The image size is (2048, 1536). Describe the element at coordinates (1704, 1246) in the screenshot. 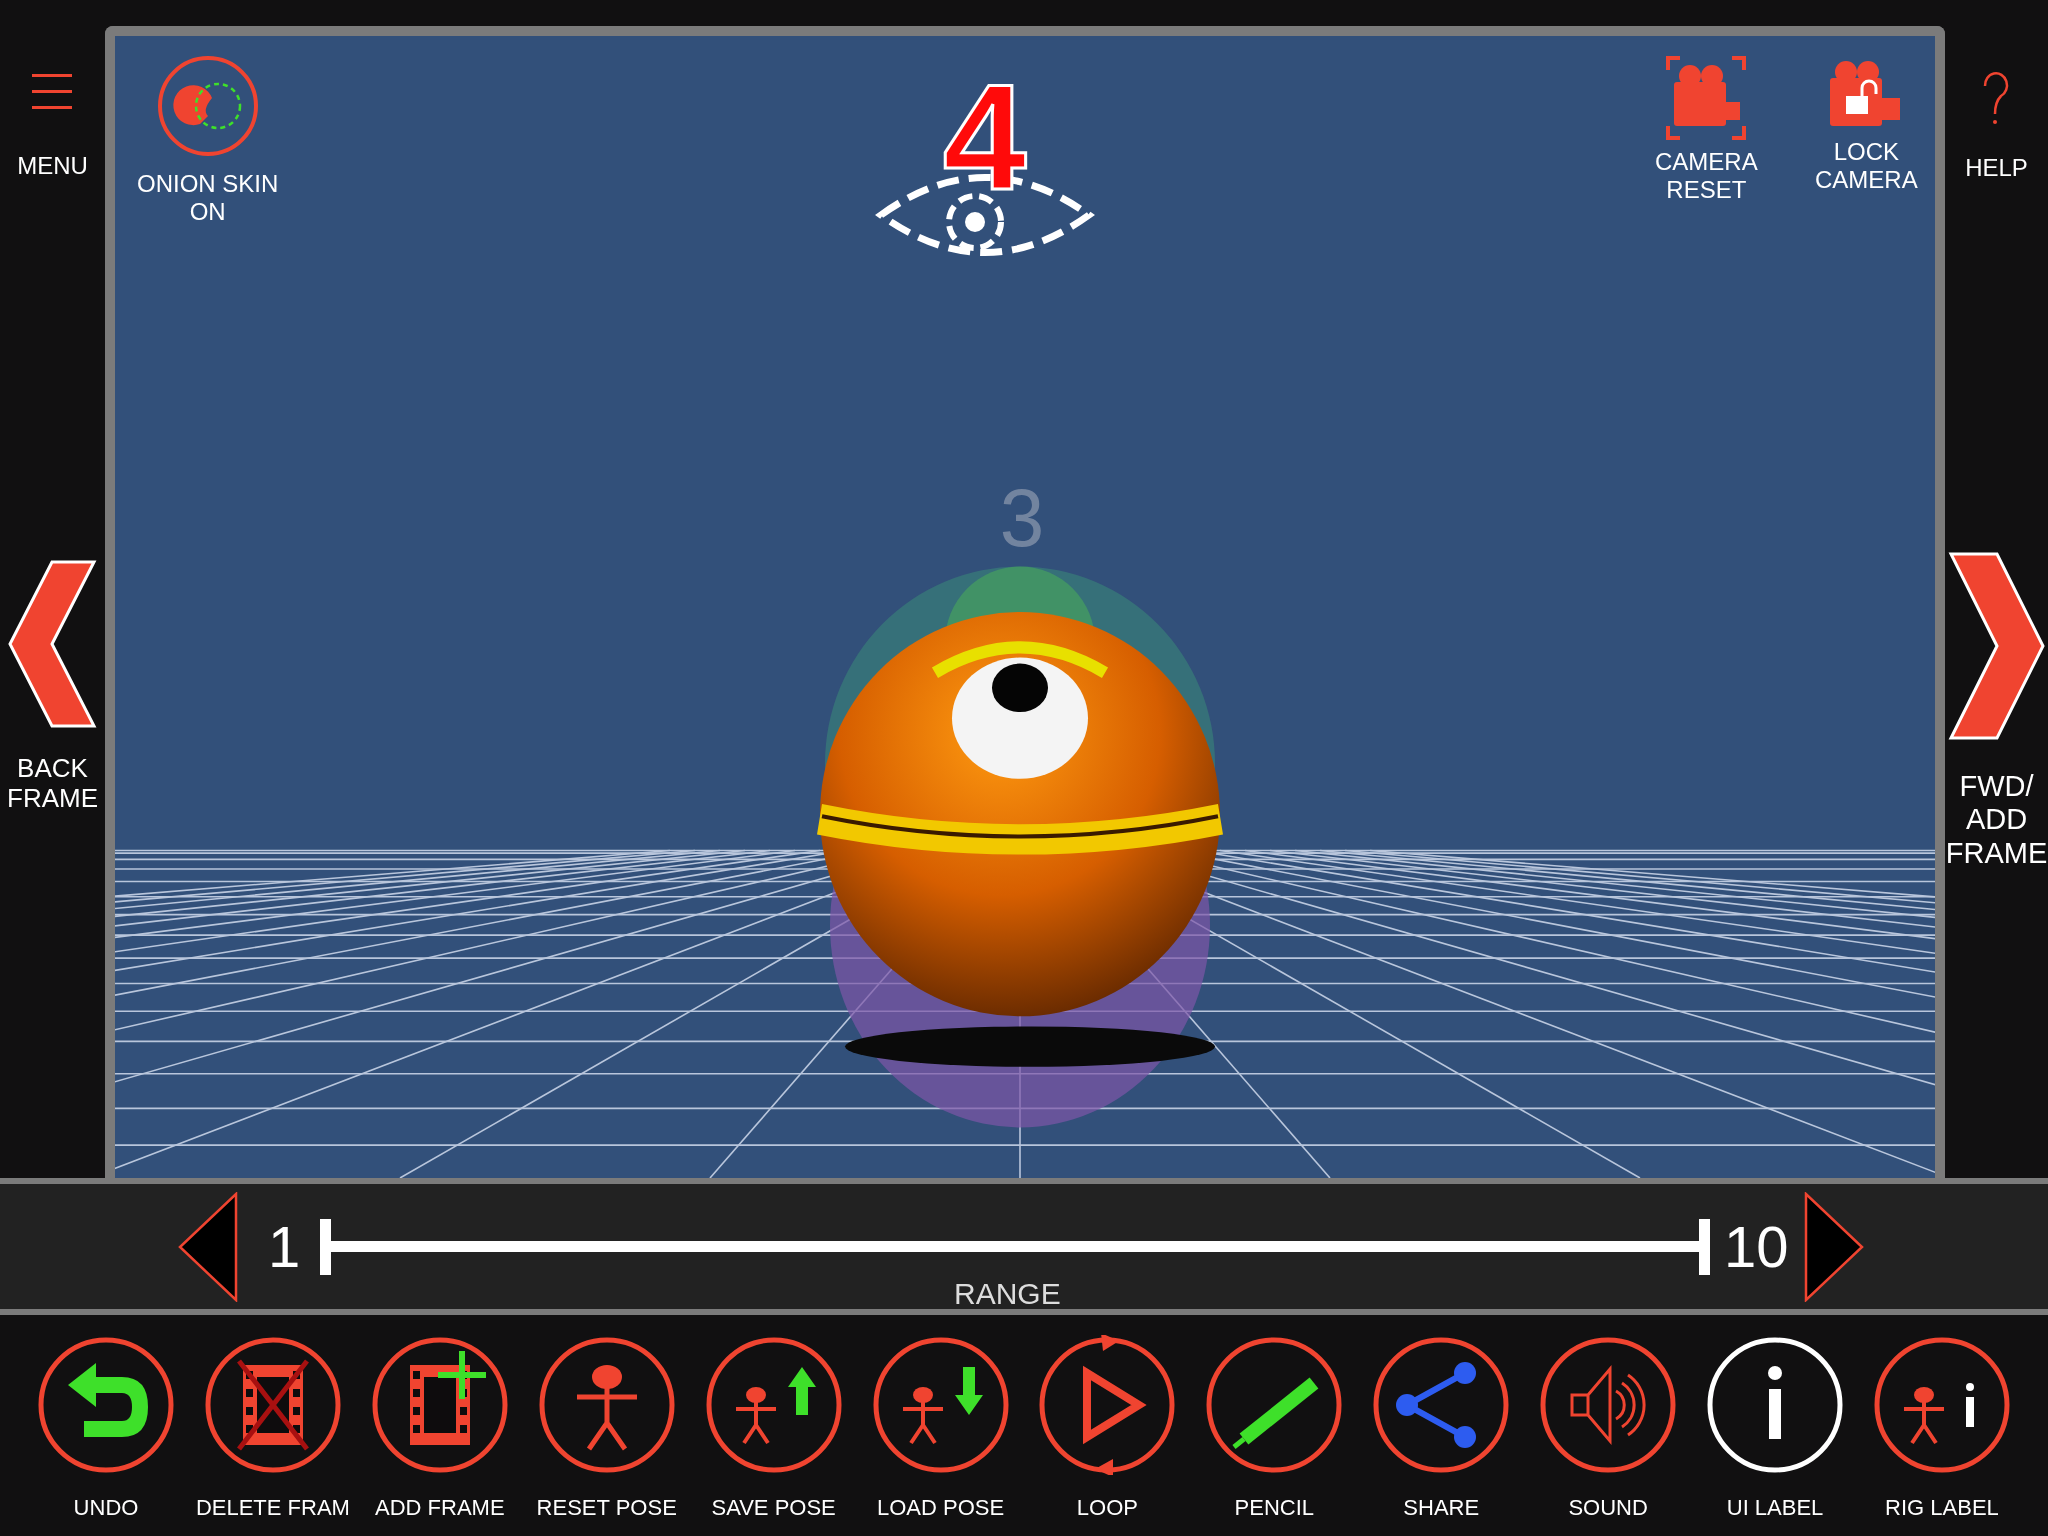

I see `range-end-handle` at that location.